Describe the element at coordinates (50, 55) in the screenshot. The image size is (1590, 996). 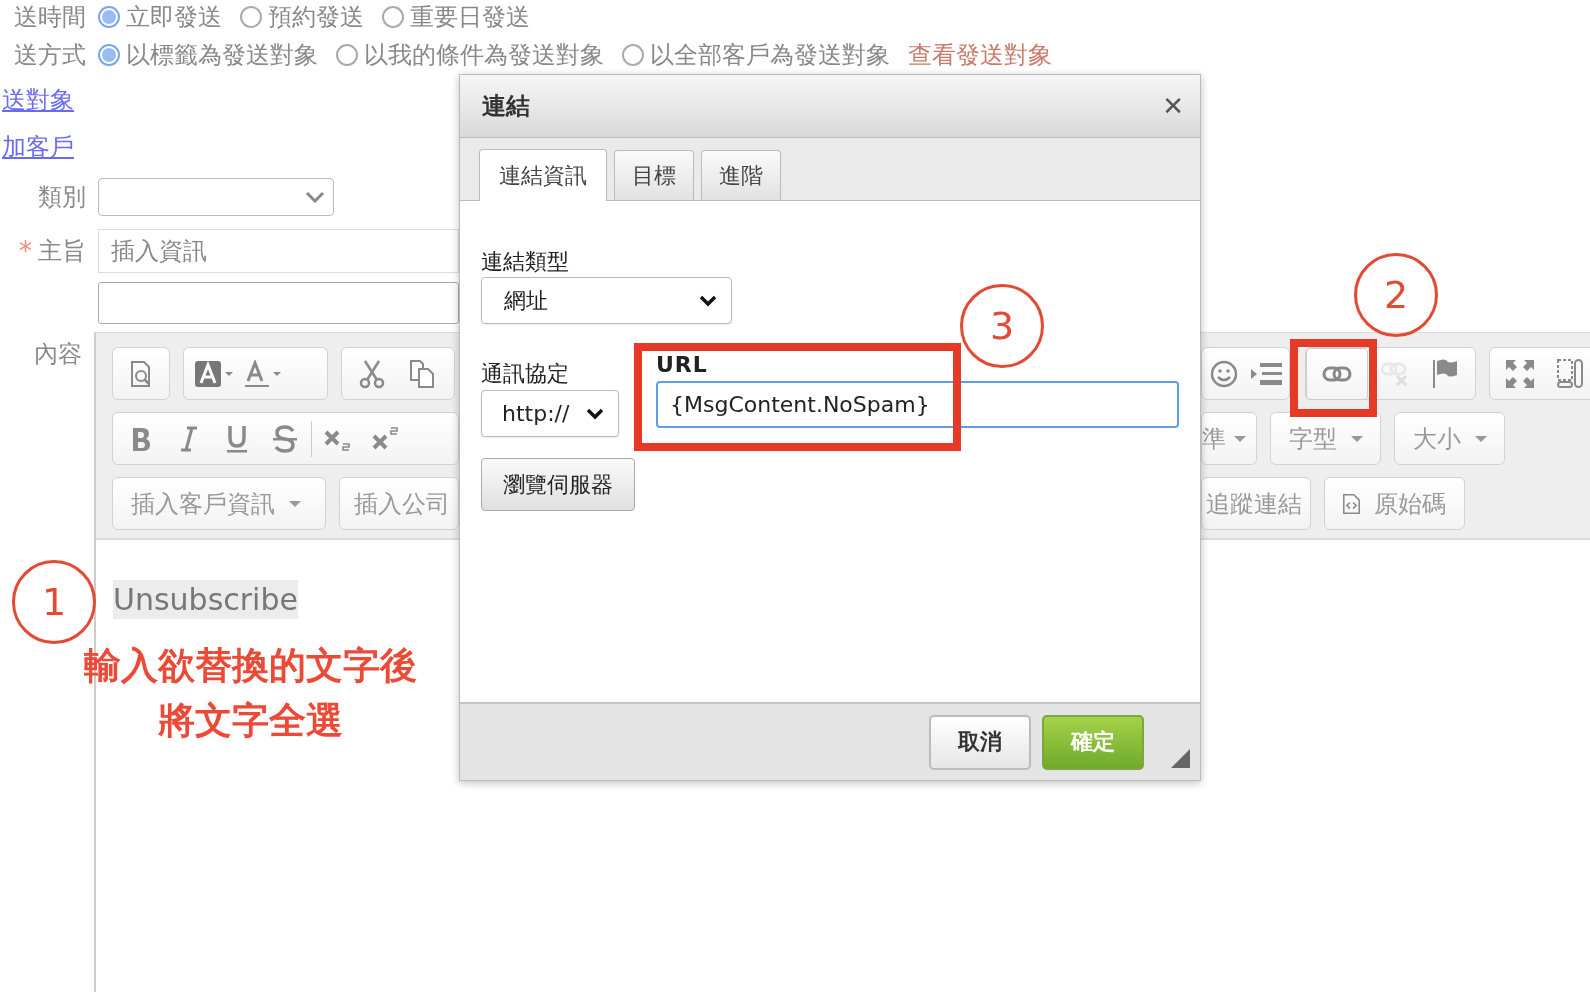
I see `field-label: 送方式` at that location.